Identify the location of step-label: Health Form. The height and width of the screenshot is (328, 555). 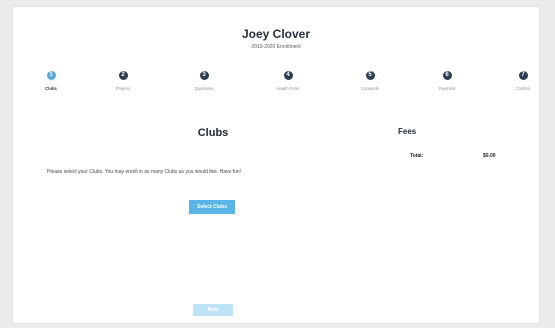
(288, 88).